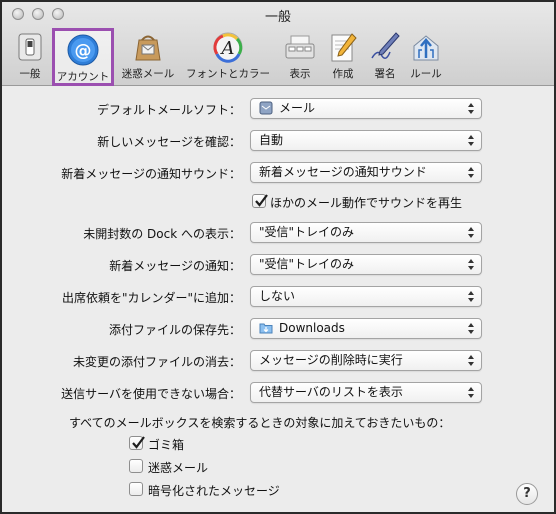 The image size is (556, 514). I want to click on help-button: ?, so click(527, 494).